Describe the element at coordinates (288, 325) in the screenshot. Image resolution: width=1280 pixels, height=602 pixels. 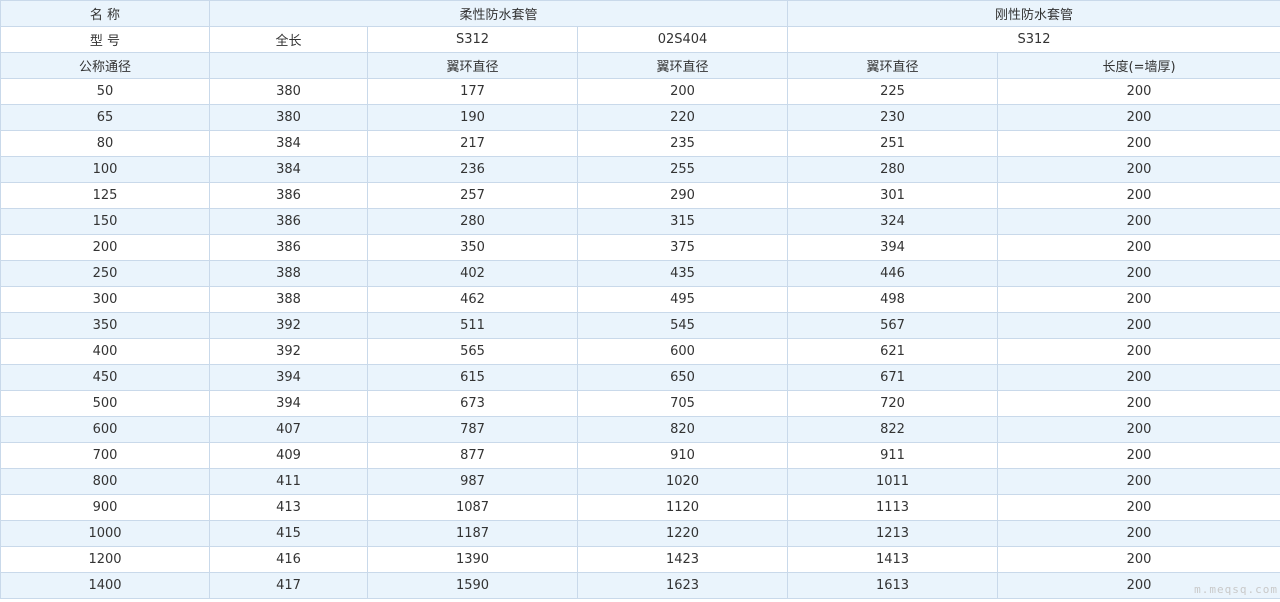
I see `table-cell: 392` at that location.